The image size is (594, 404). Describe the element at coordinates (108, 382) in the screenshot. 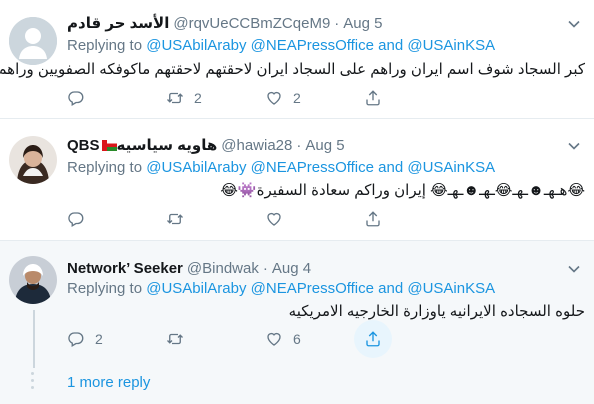

I see `more-replies-link: 1 more reply` at that location.